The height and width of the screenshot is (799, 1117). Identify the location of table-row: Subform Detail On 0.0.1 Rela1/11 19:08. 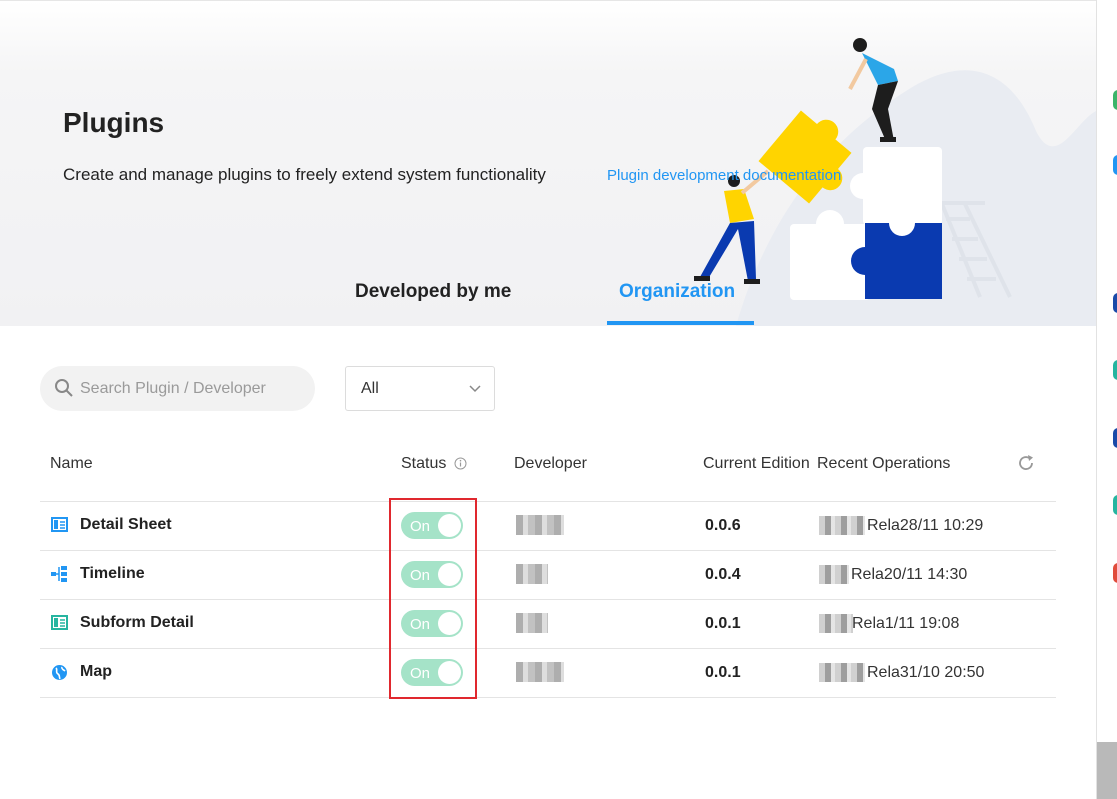
(548, 623).